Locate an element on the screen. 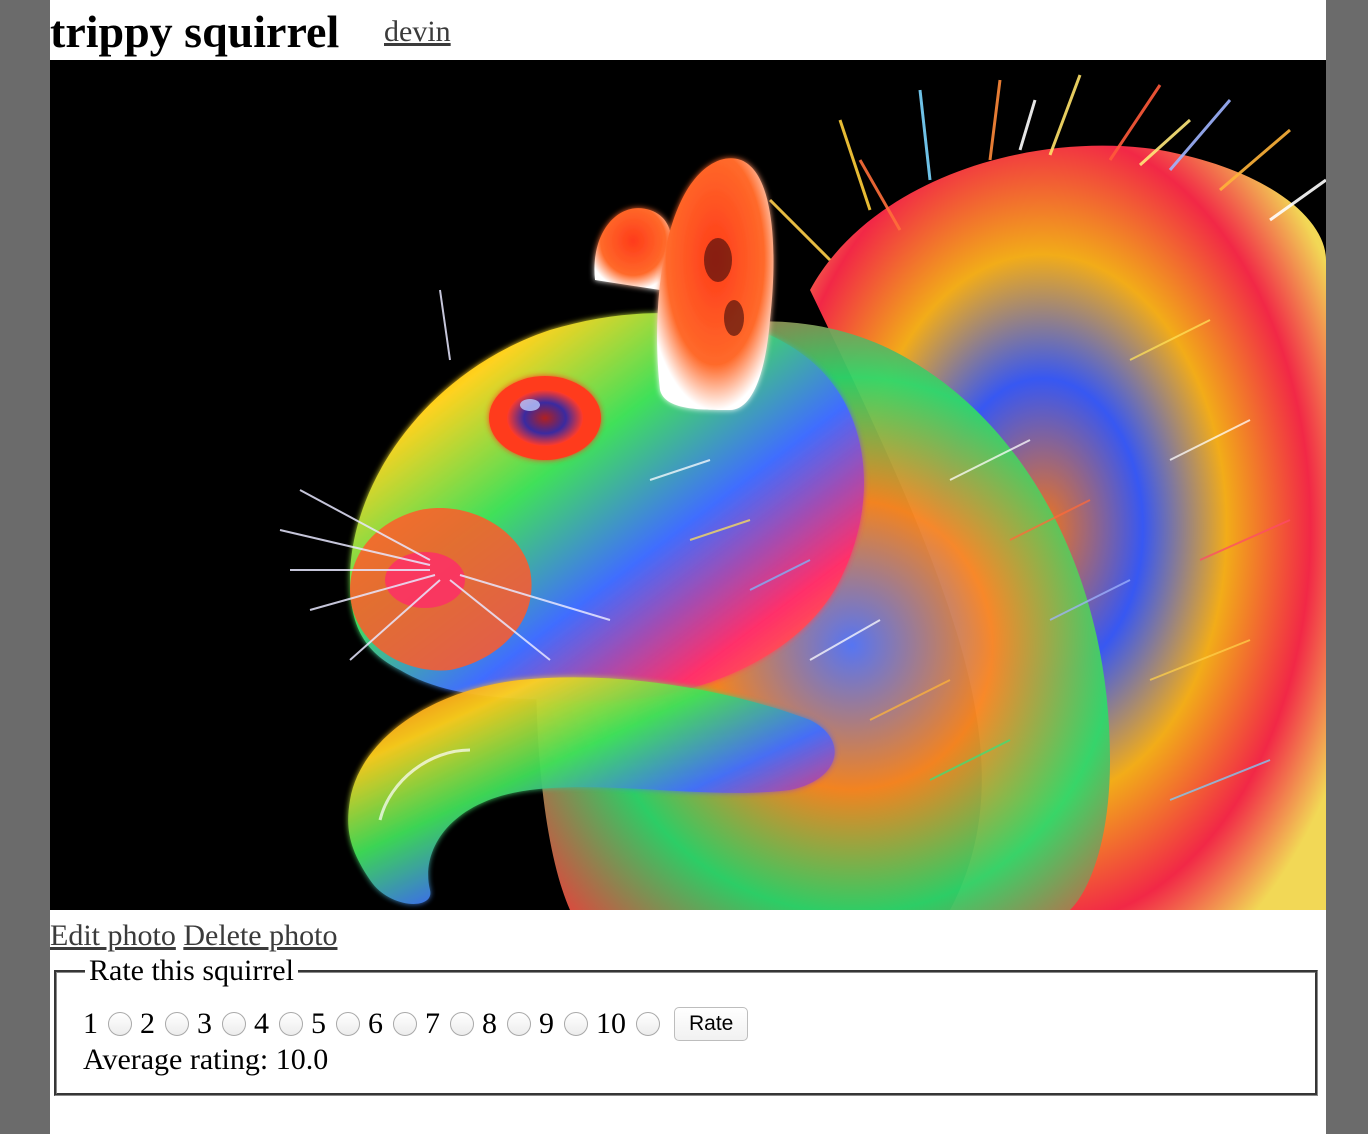 The width and height of the screenshot is (1368, 1134). rating-option-label: 3 is located at coordinates (204, 1023).